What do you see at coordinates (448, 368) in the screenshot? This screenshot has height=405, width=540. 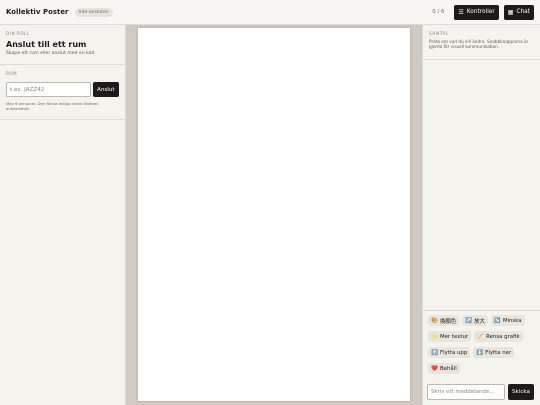 I see `quick-action-label: Behåll` at bounding box center [448, 368].